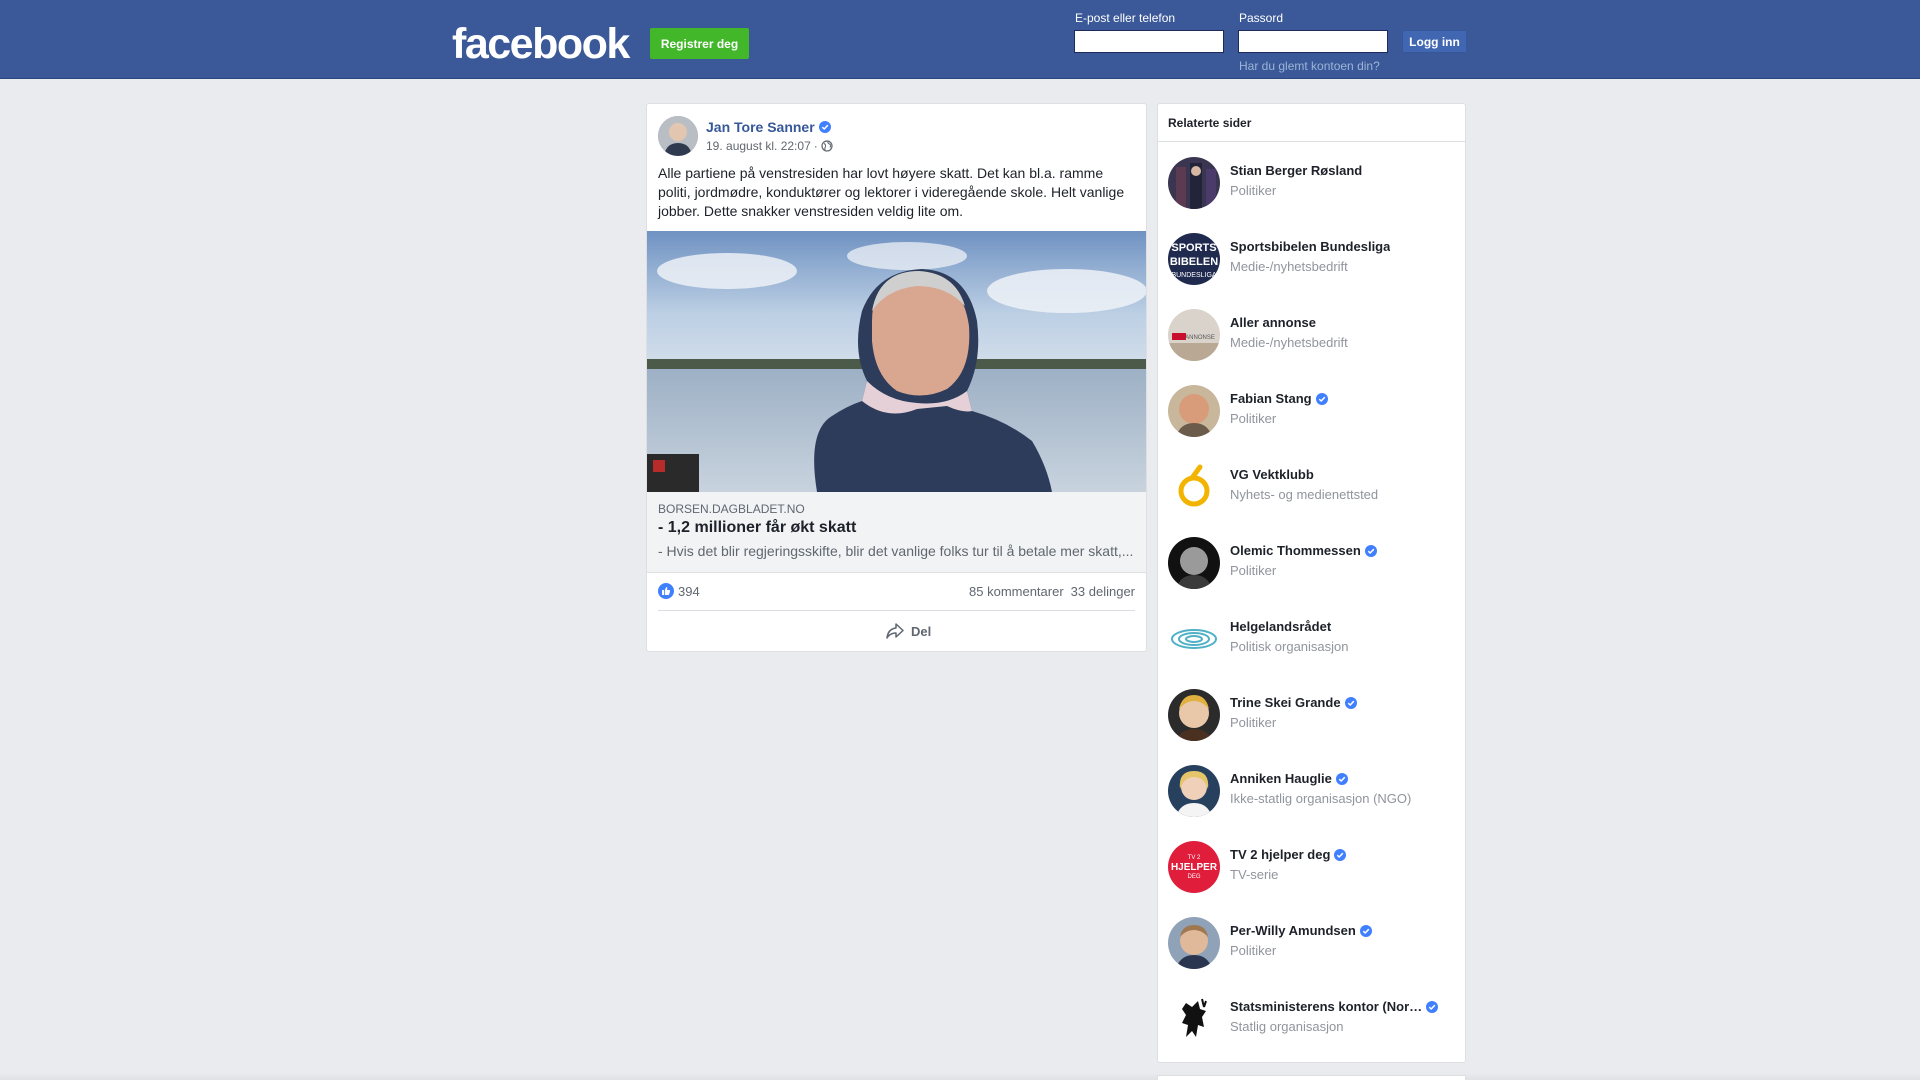  I want to click on author-avatar, so click(678, 136).